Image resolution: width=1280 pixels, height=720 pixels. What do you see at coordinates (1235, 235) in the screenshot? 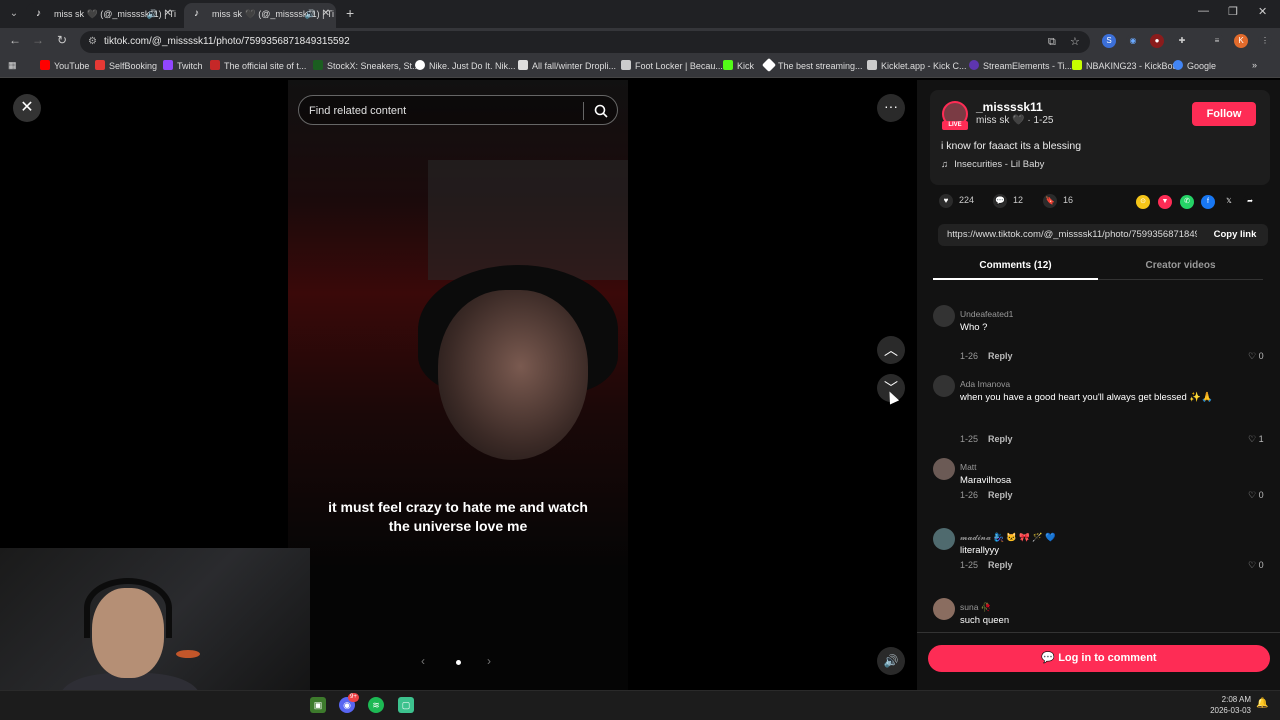
I see `copy-link-button: Copy link` at bounding box center [1235, 235].